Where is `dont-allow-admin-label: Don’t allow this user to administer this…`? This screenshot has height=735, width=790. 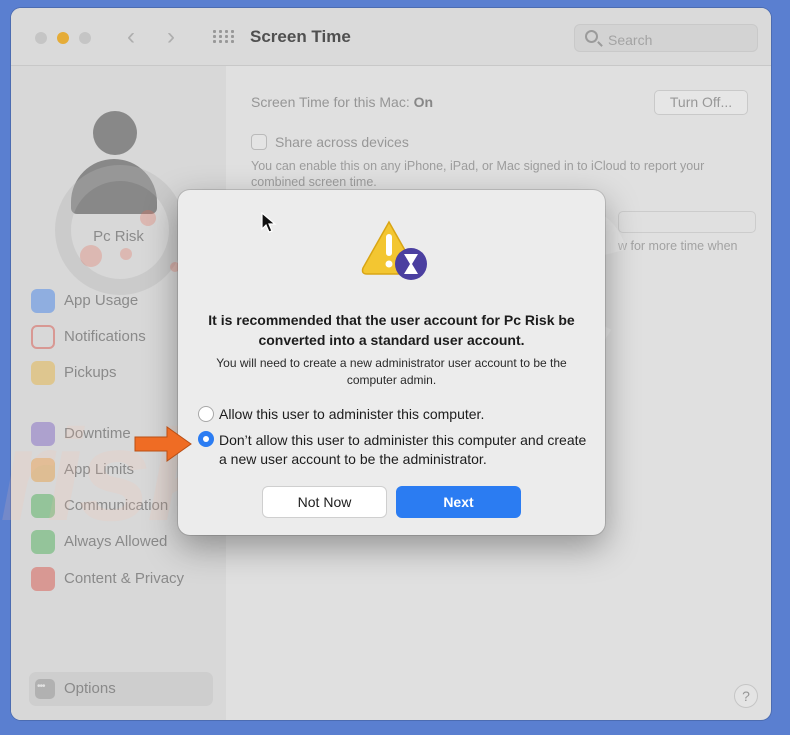 dont-allow-admin-label: Don’t allow this user to administer this… is located at coordinates (405, 450).